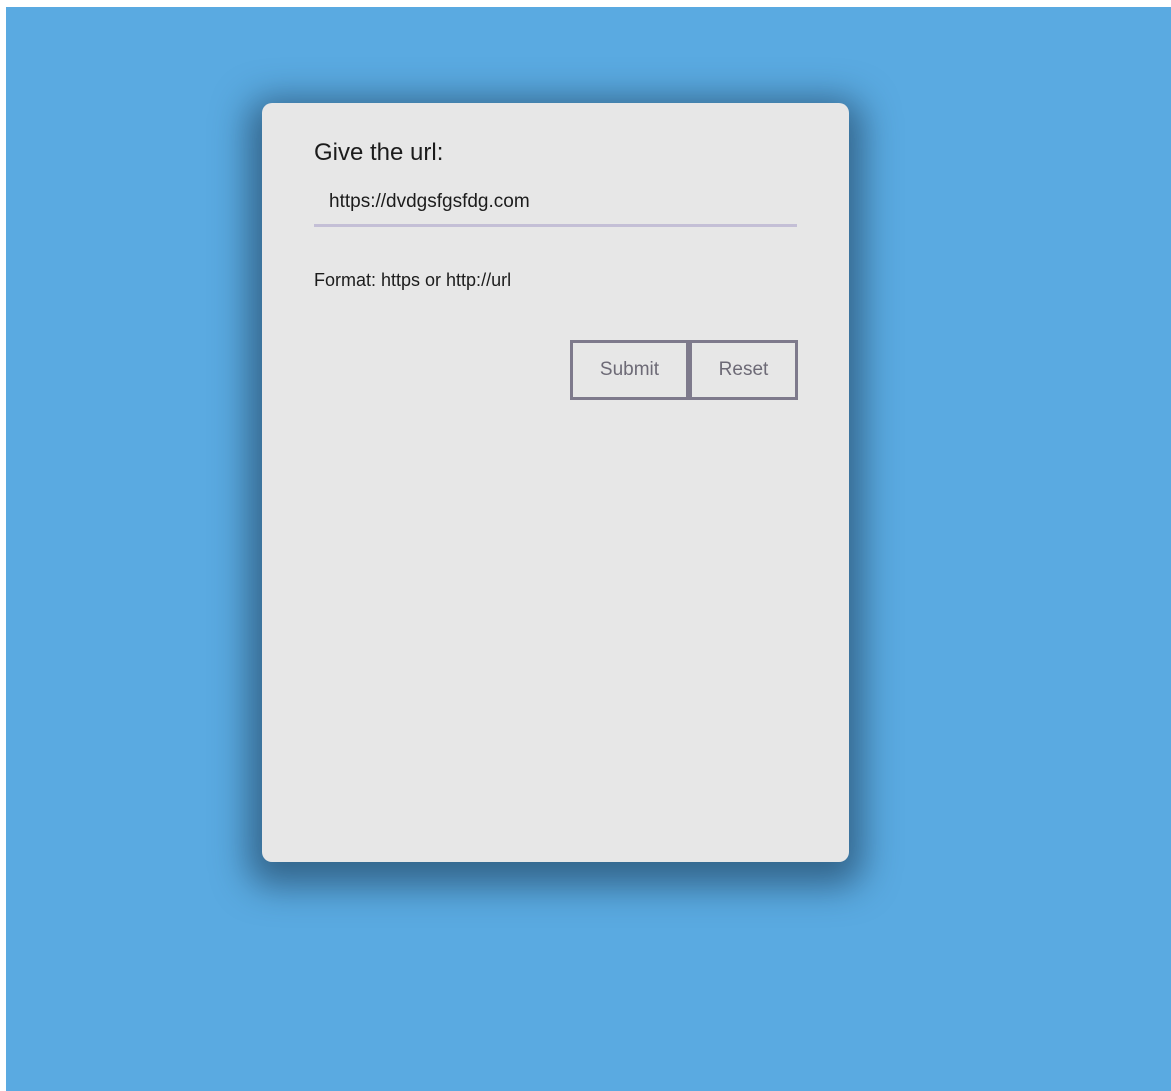 The width and height of the screenshot is (1171, 1091). I want to click on submit-button: Submit, so click(629, 370).